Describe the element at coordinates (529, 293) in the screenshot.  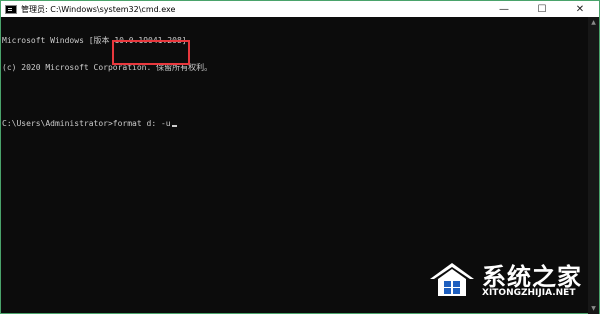
I see `watermark-subtitle: XITONGZHIJIA.NET` at that location.